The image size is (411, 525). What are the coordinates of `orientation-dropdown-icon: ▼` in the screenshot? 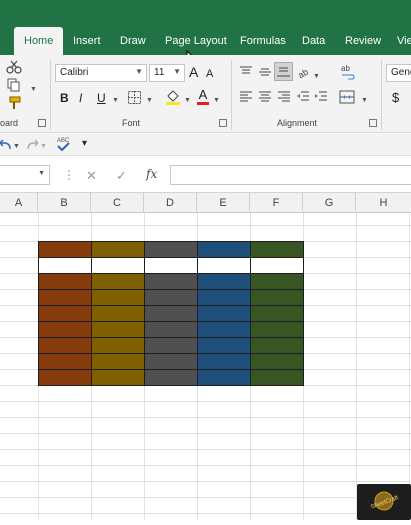 It's located at (316, 77).